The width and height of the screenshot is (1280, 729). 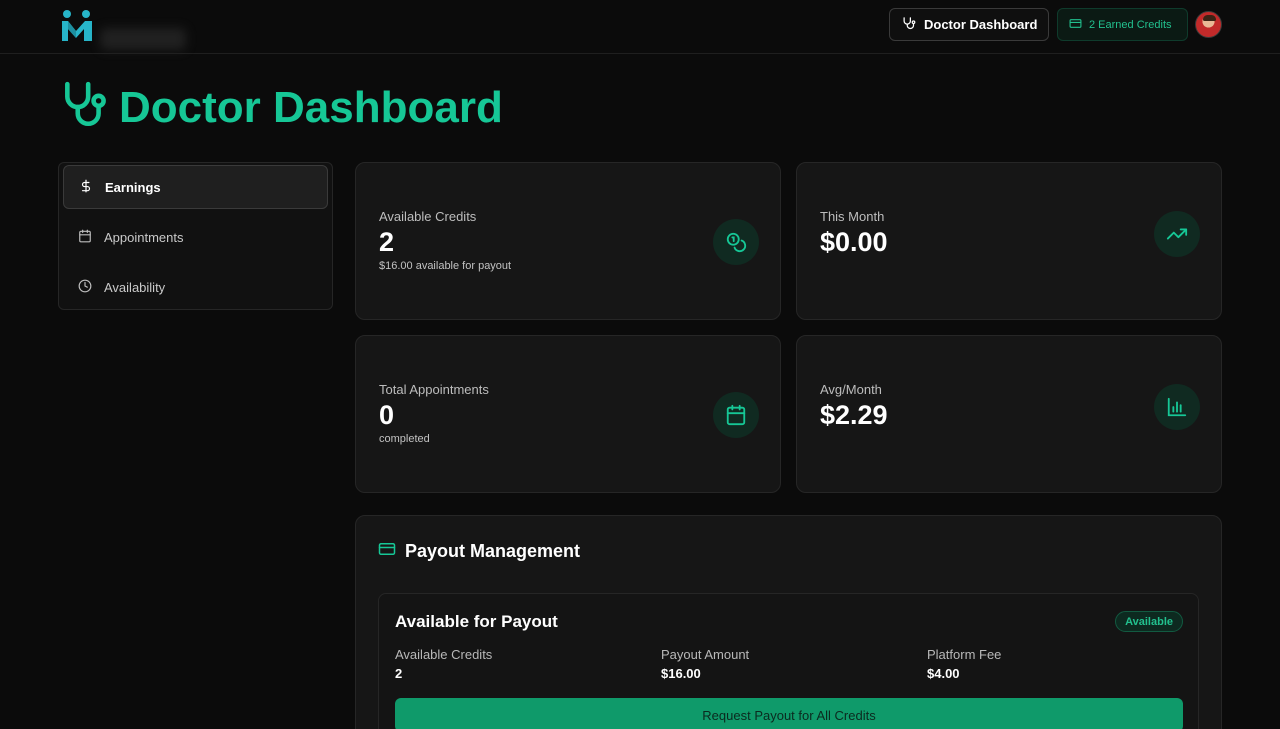 I want to click on request-payout-button: Request Payout for All Credits, so click(x=789, y=713).